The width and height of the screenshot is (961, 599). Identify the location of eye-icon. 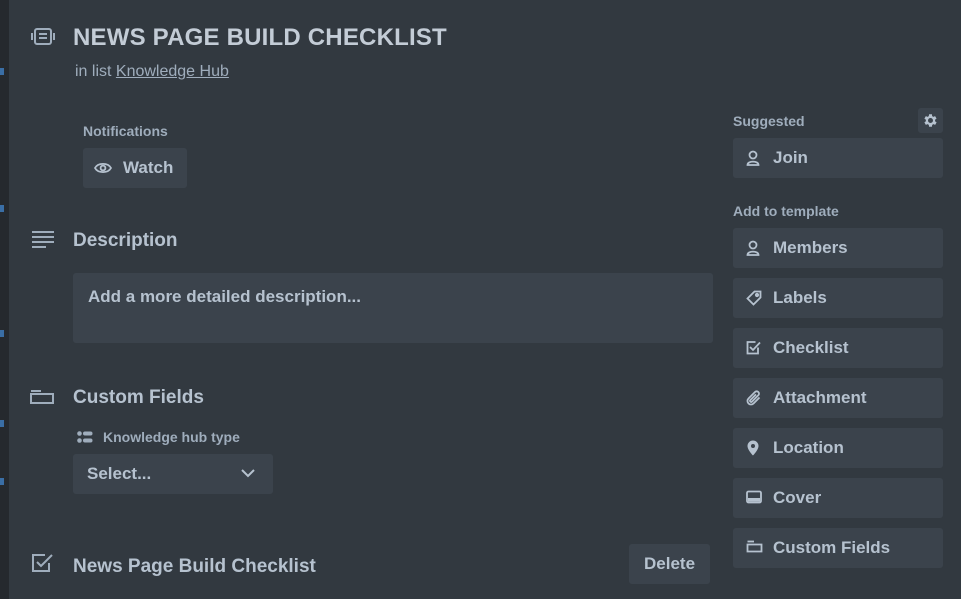
(103, 168).